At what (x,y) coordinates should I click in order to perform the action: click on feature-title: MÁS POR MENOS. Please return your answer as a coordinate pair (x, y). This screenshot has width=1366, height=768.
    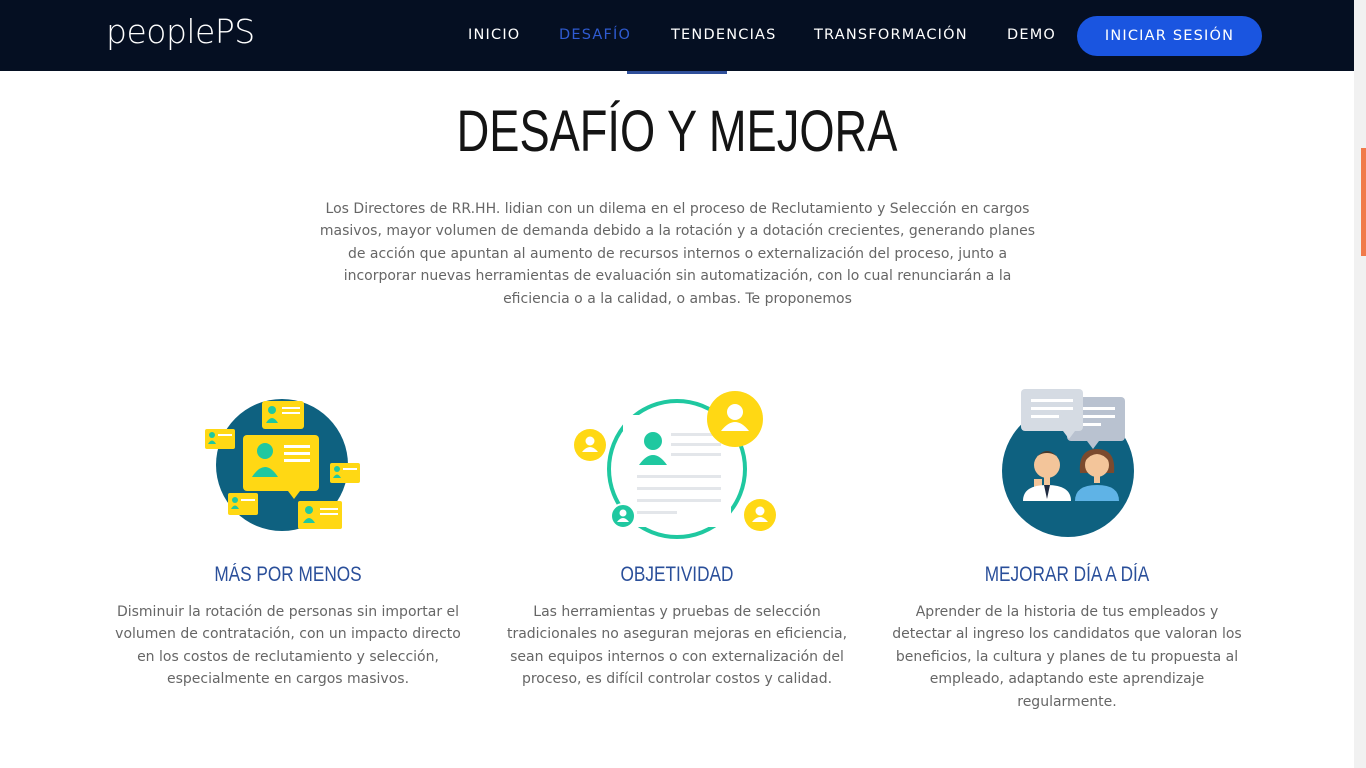
    Looking at the image, I should click on (288, 574).